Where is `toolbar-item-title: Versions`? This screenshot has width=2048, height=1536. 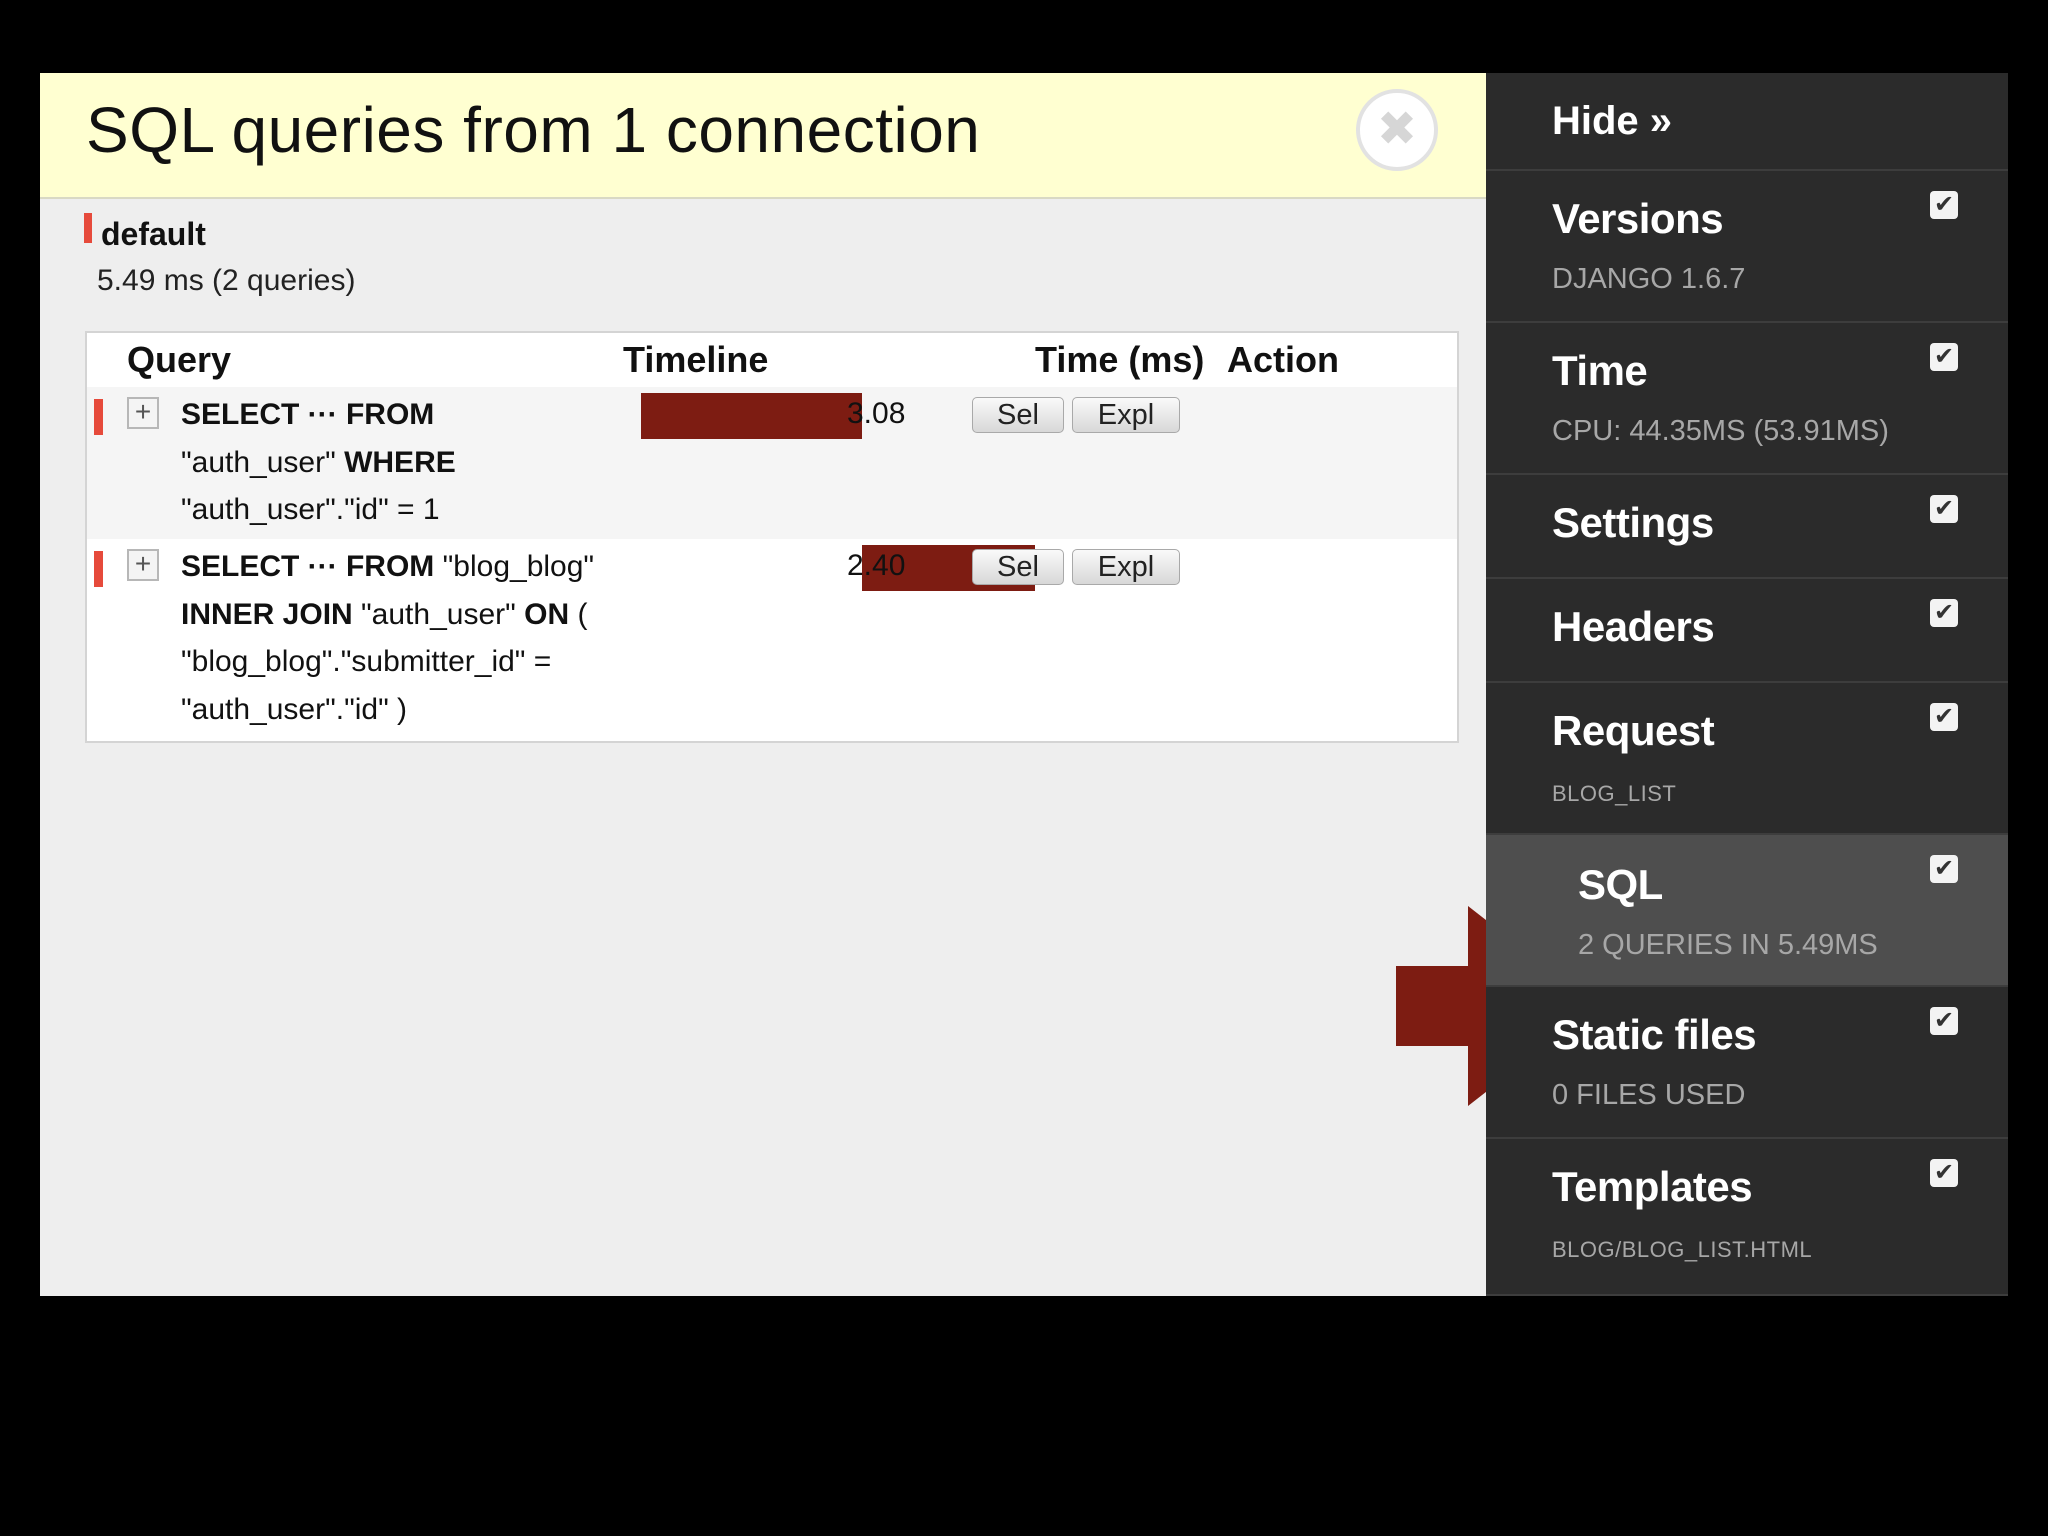 toolbar-item-title: Versions is located at coordinates (1638, 218).